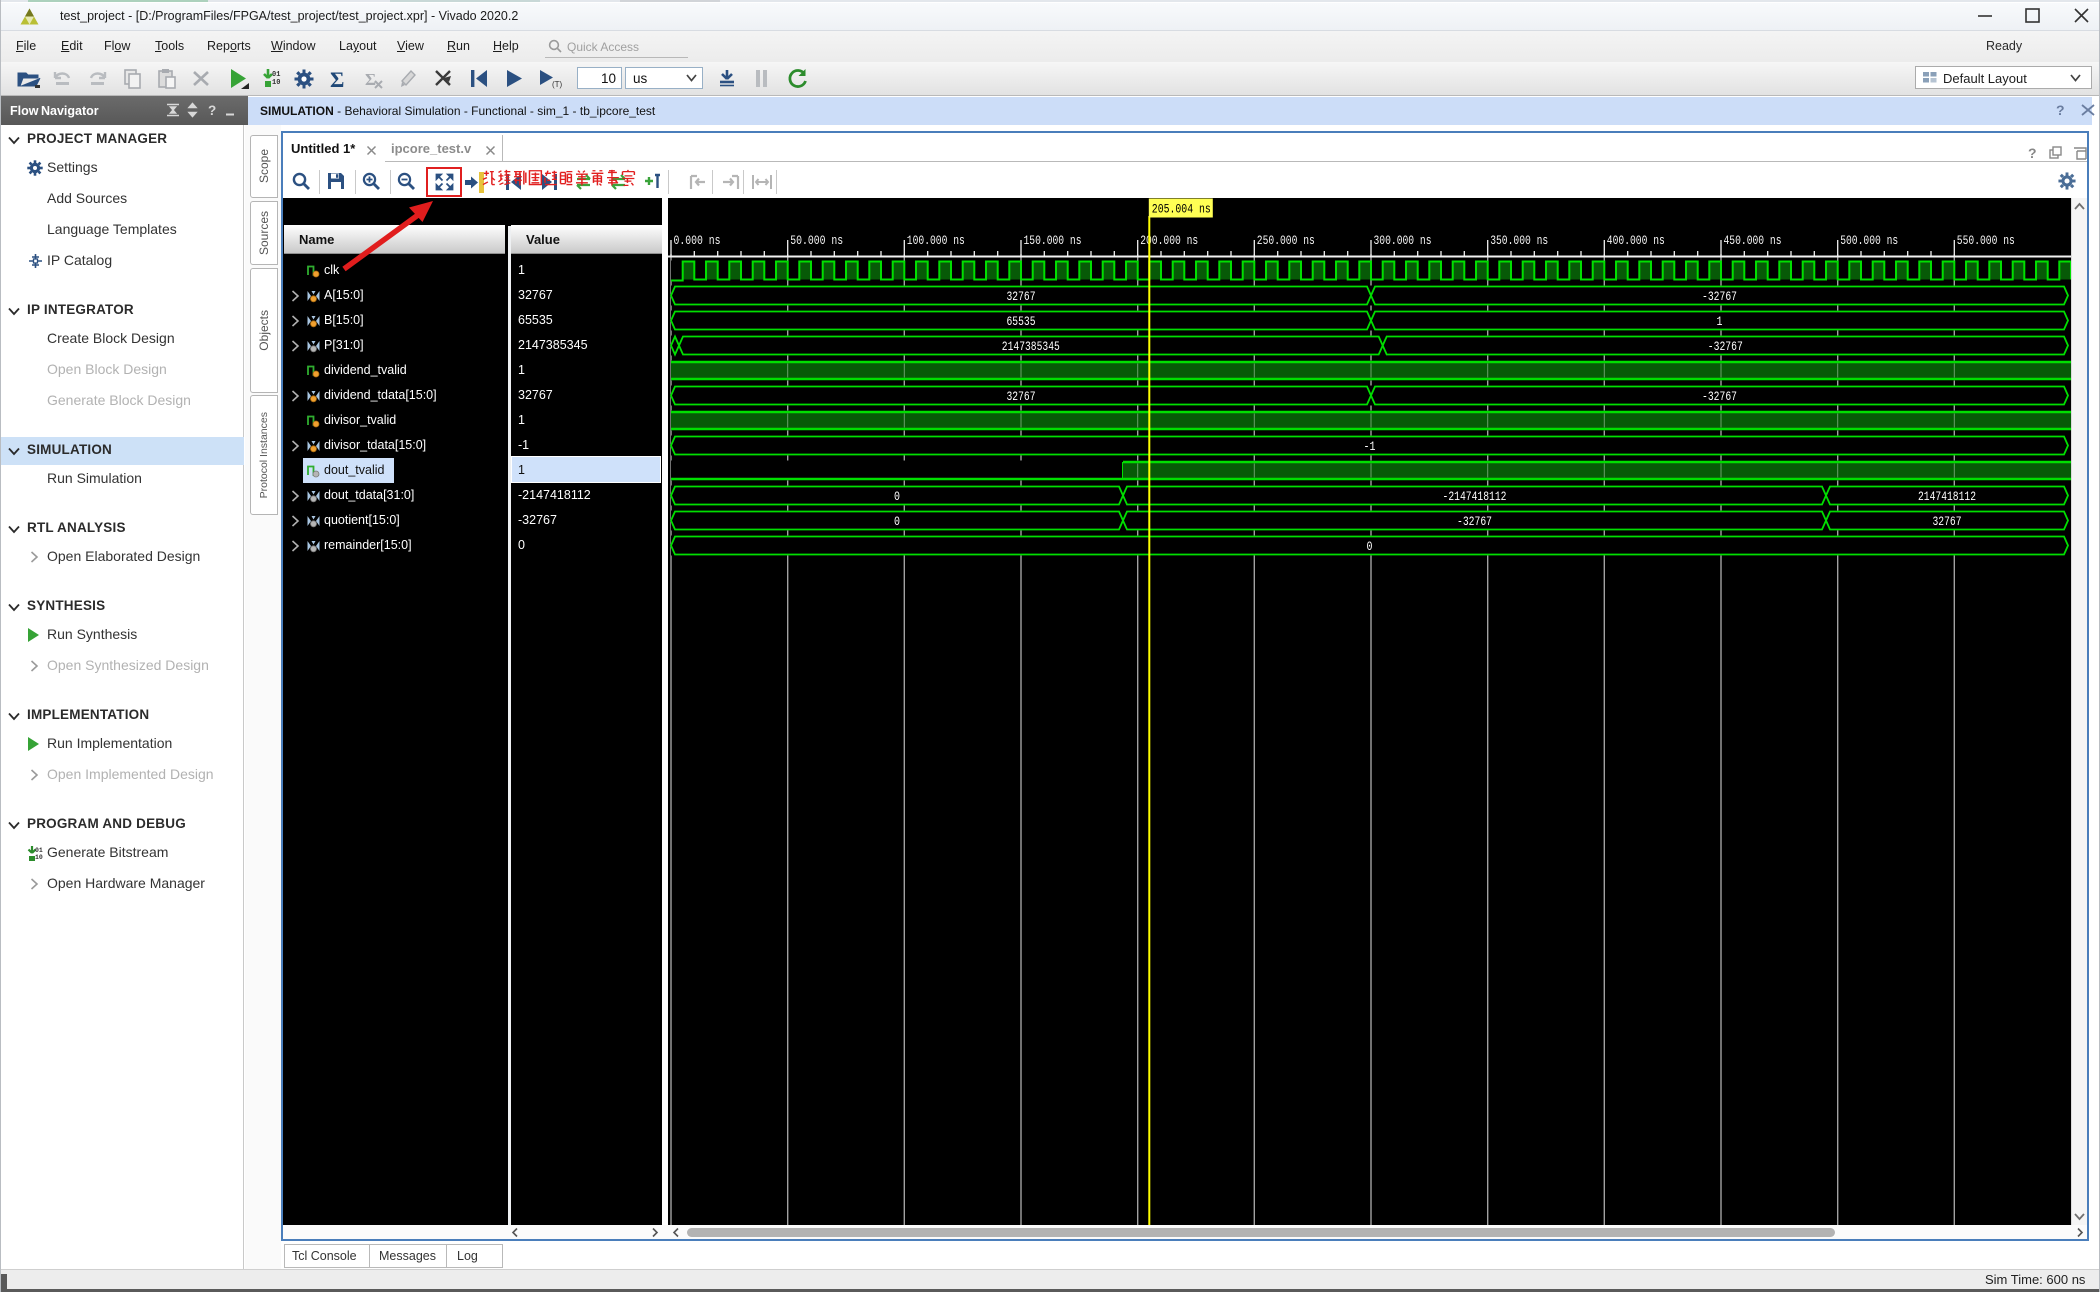 This screenshot has height=1292, width=2100. What do you see at coordinates (1947, 497) in the screenshot?
I see `svg-text: 2147418112` at bounding box center [1947, 497].